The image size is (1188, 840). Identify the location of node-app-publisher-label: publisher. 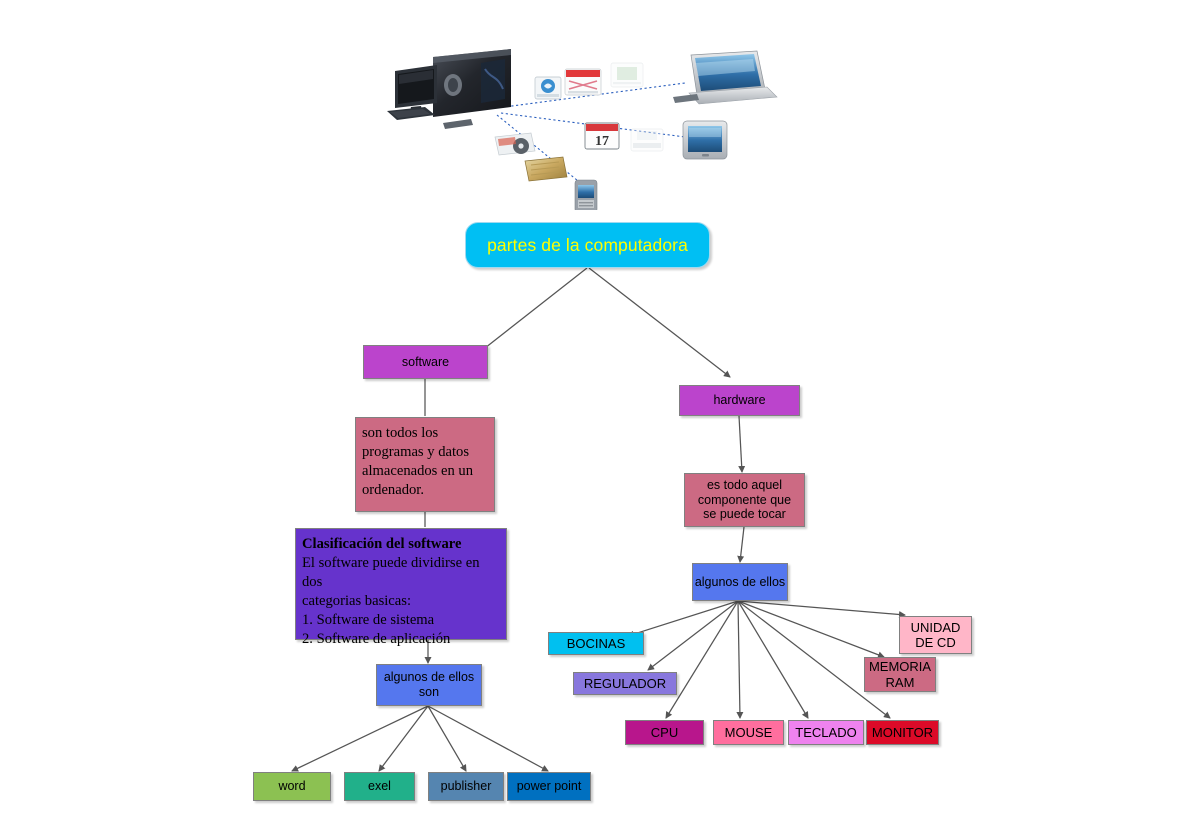
(466, 786).